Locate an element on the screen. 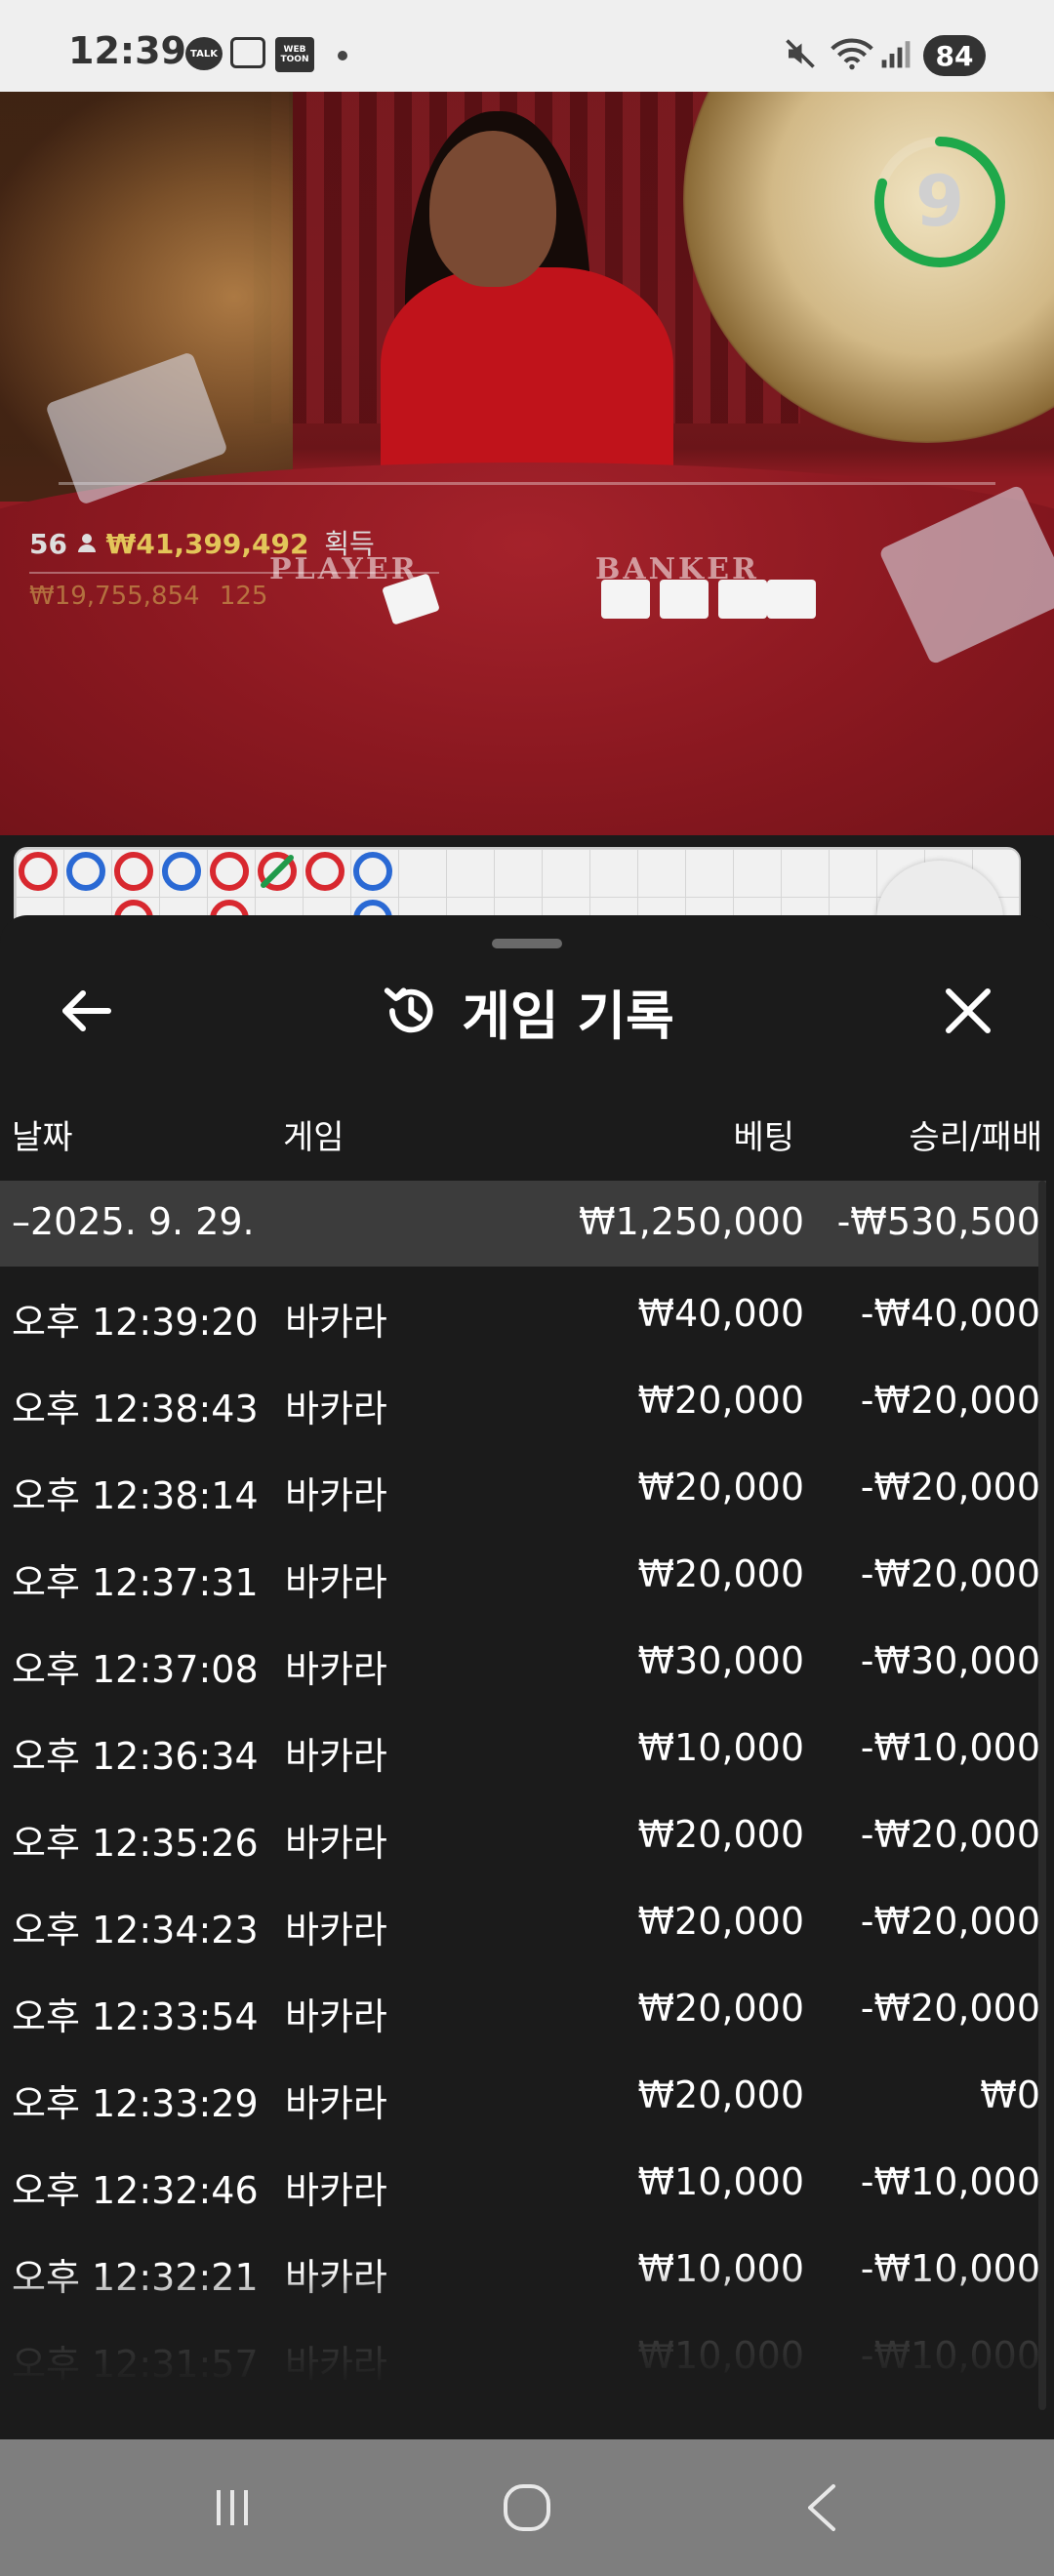 The height and width of the screenshot is (2576, 1054). bead-tie-marker is located at coordinates (277, 871).